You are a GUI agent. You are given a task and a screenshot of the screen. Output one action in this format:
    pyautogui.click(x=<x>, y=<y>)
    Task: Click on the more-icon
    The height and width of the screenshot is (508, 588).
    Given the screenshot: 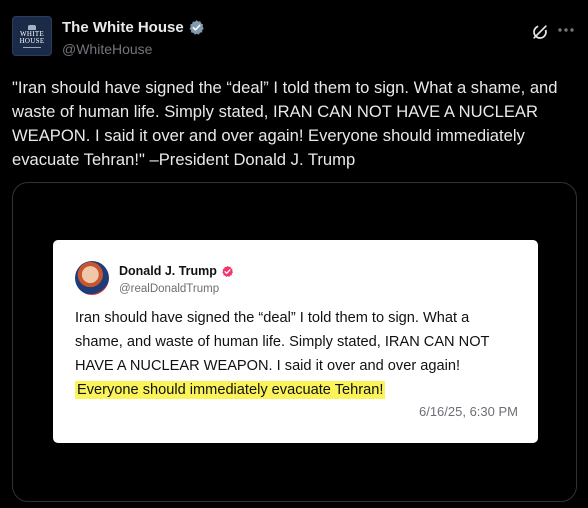 What is the action you would take?
    pyautogui.click(x=566, y=30)
    